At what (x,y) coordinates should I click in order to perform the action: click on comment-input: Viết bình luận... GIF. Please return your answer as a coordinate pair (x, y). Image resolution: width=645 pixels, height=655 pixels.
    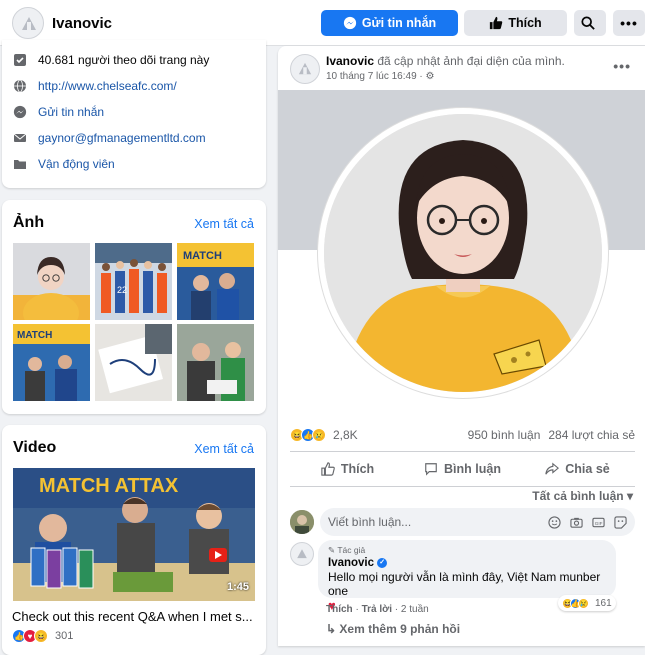
    Looking at the image, I should click on (477, 522).